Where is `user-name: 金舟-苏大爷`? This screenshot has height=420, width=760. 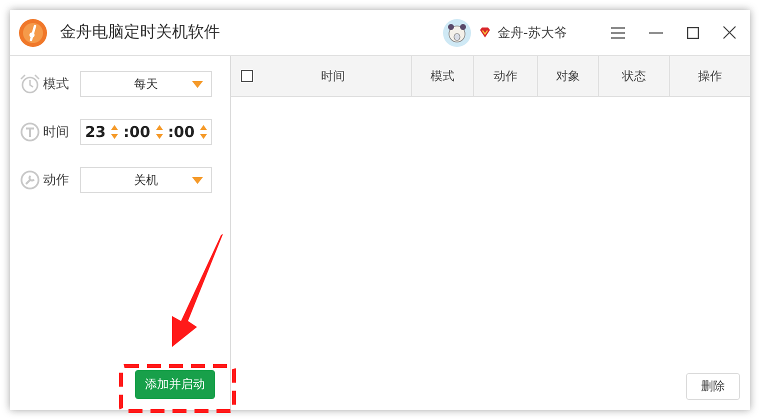
user-name: 金舟-苏大爷 is located at coordinates (532, 33).